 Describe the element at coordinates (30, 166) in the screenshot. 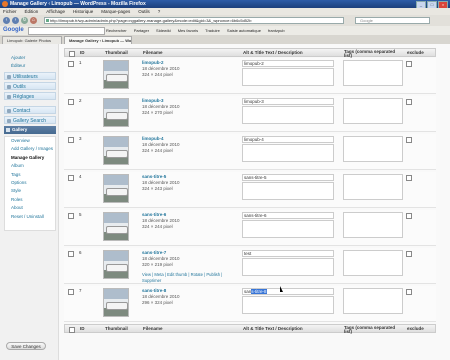

I see `submenu-album: Album` at that location.